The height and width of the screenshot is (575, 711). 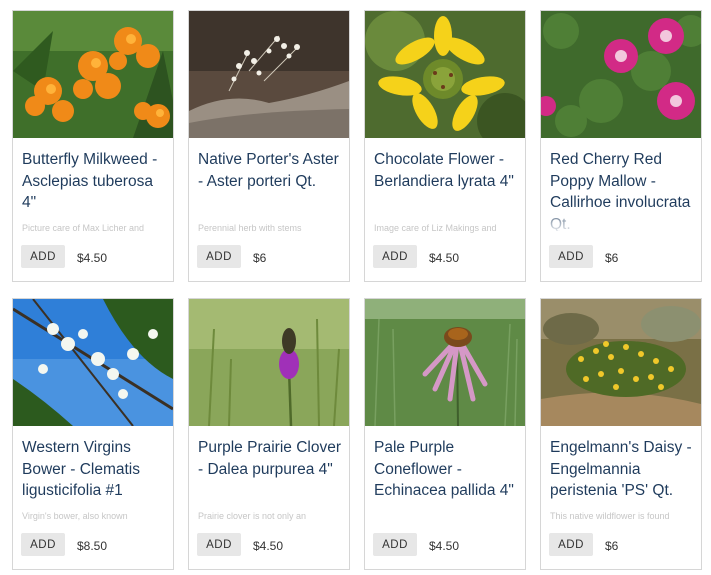 I want to click on product-description: Image care of Liz Makings and, so click(x=435, y=228).